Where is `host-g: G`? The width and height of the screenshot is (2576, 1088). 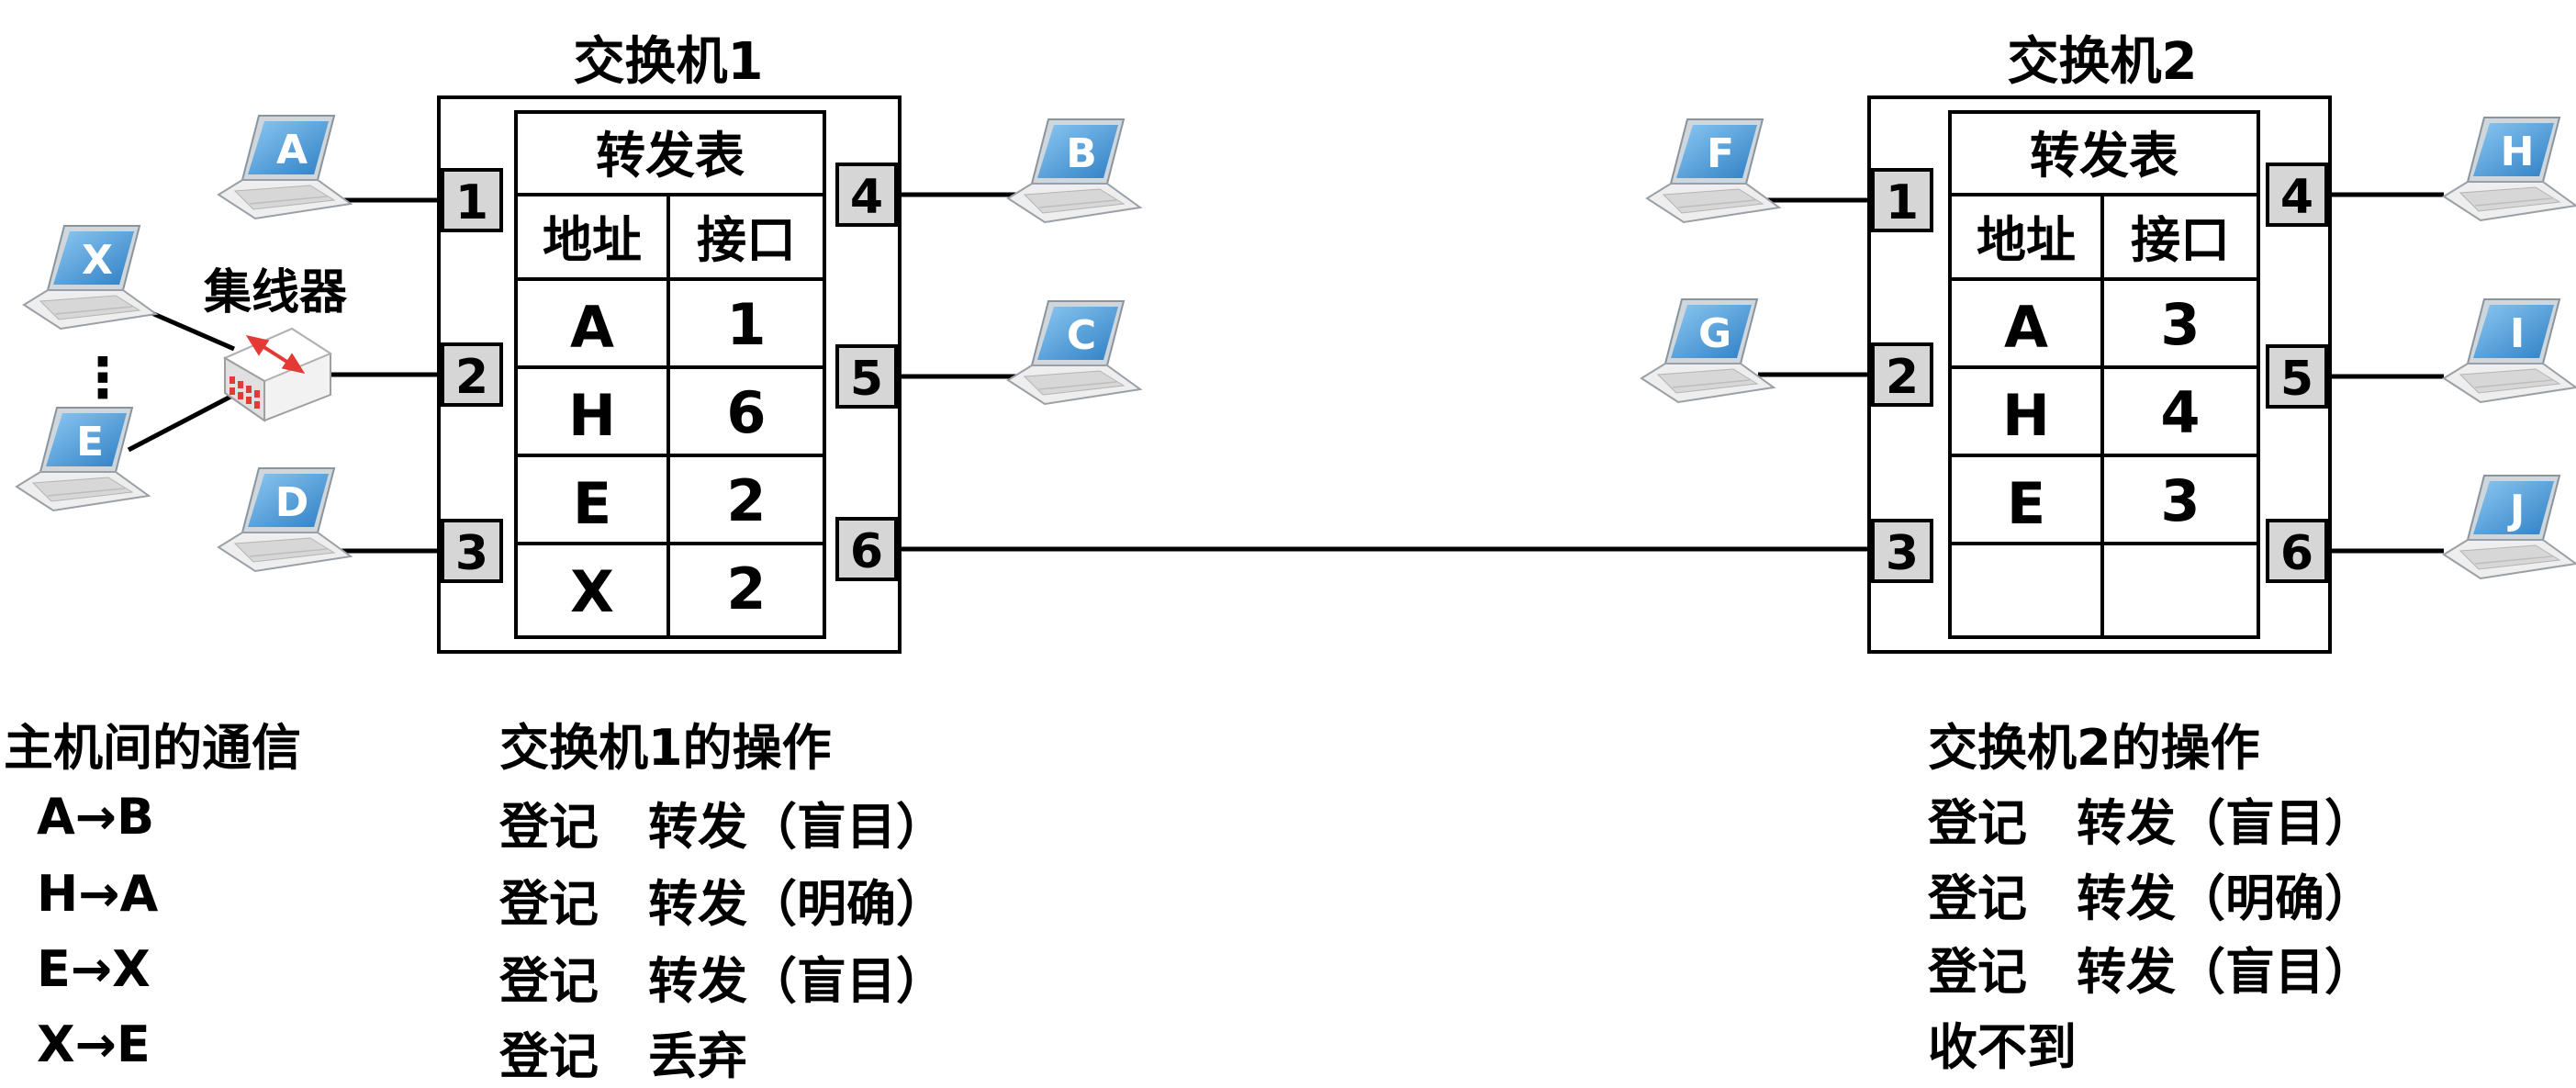 host-g: G is located at coordinates (1708, 350).